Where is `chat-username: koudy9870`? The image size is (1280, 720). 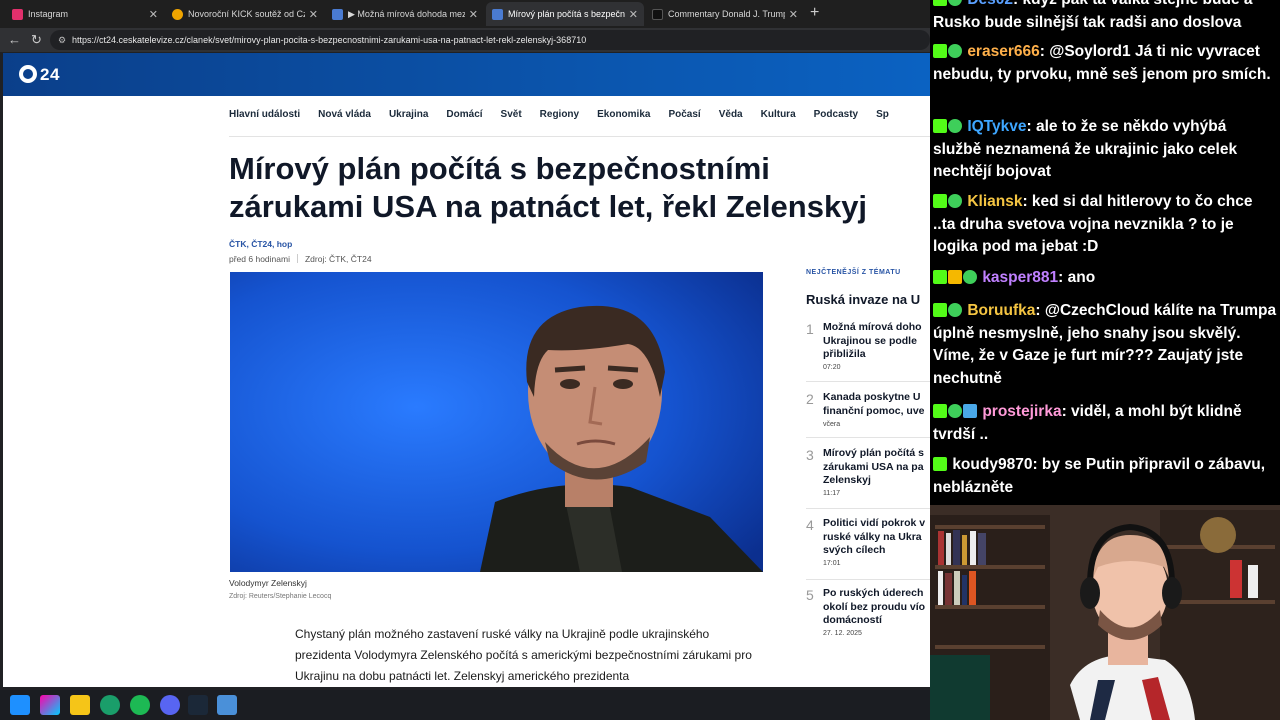
chat-username: koudy9870 is located at coordinates (992, 464).